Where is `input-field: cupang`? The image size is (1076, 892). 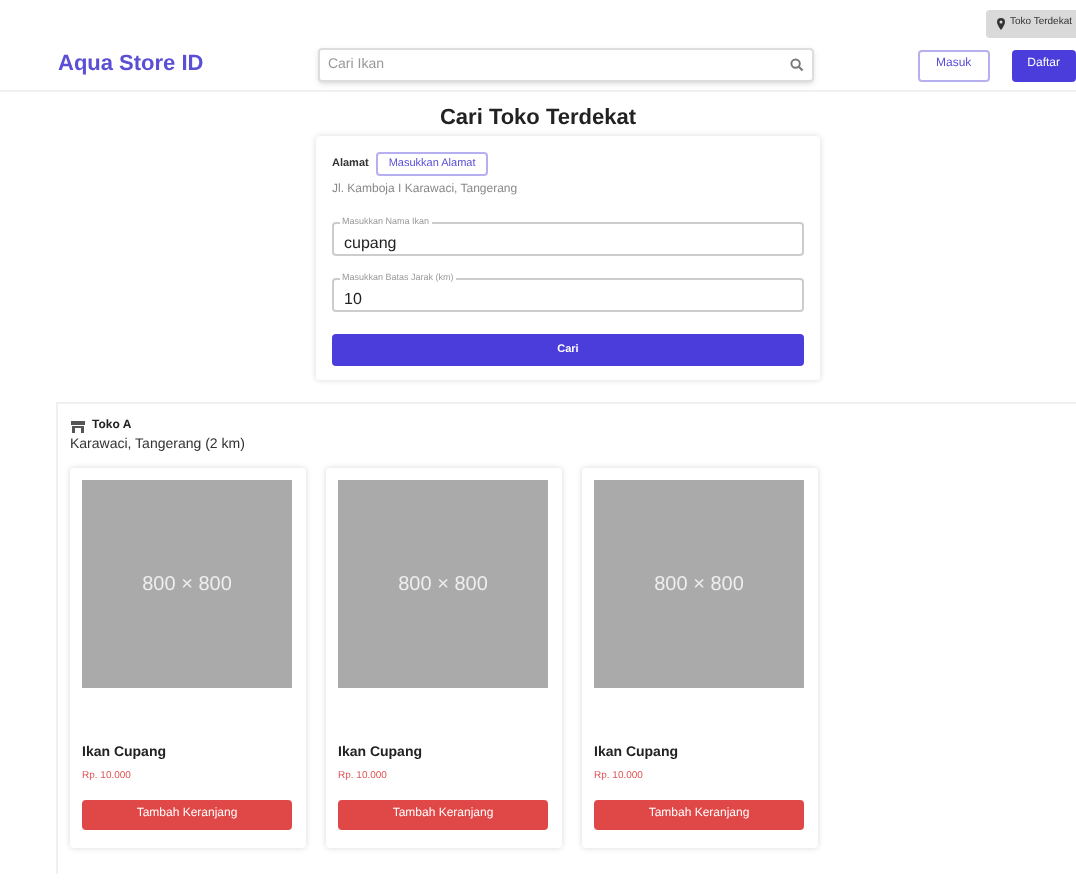
input-field: cupang is located at coordinates (568, 239).